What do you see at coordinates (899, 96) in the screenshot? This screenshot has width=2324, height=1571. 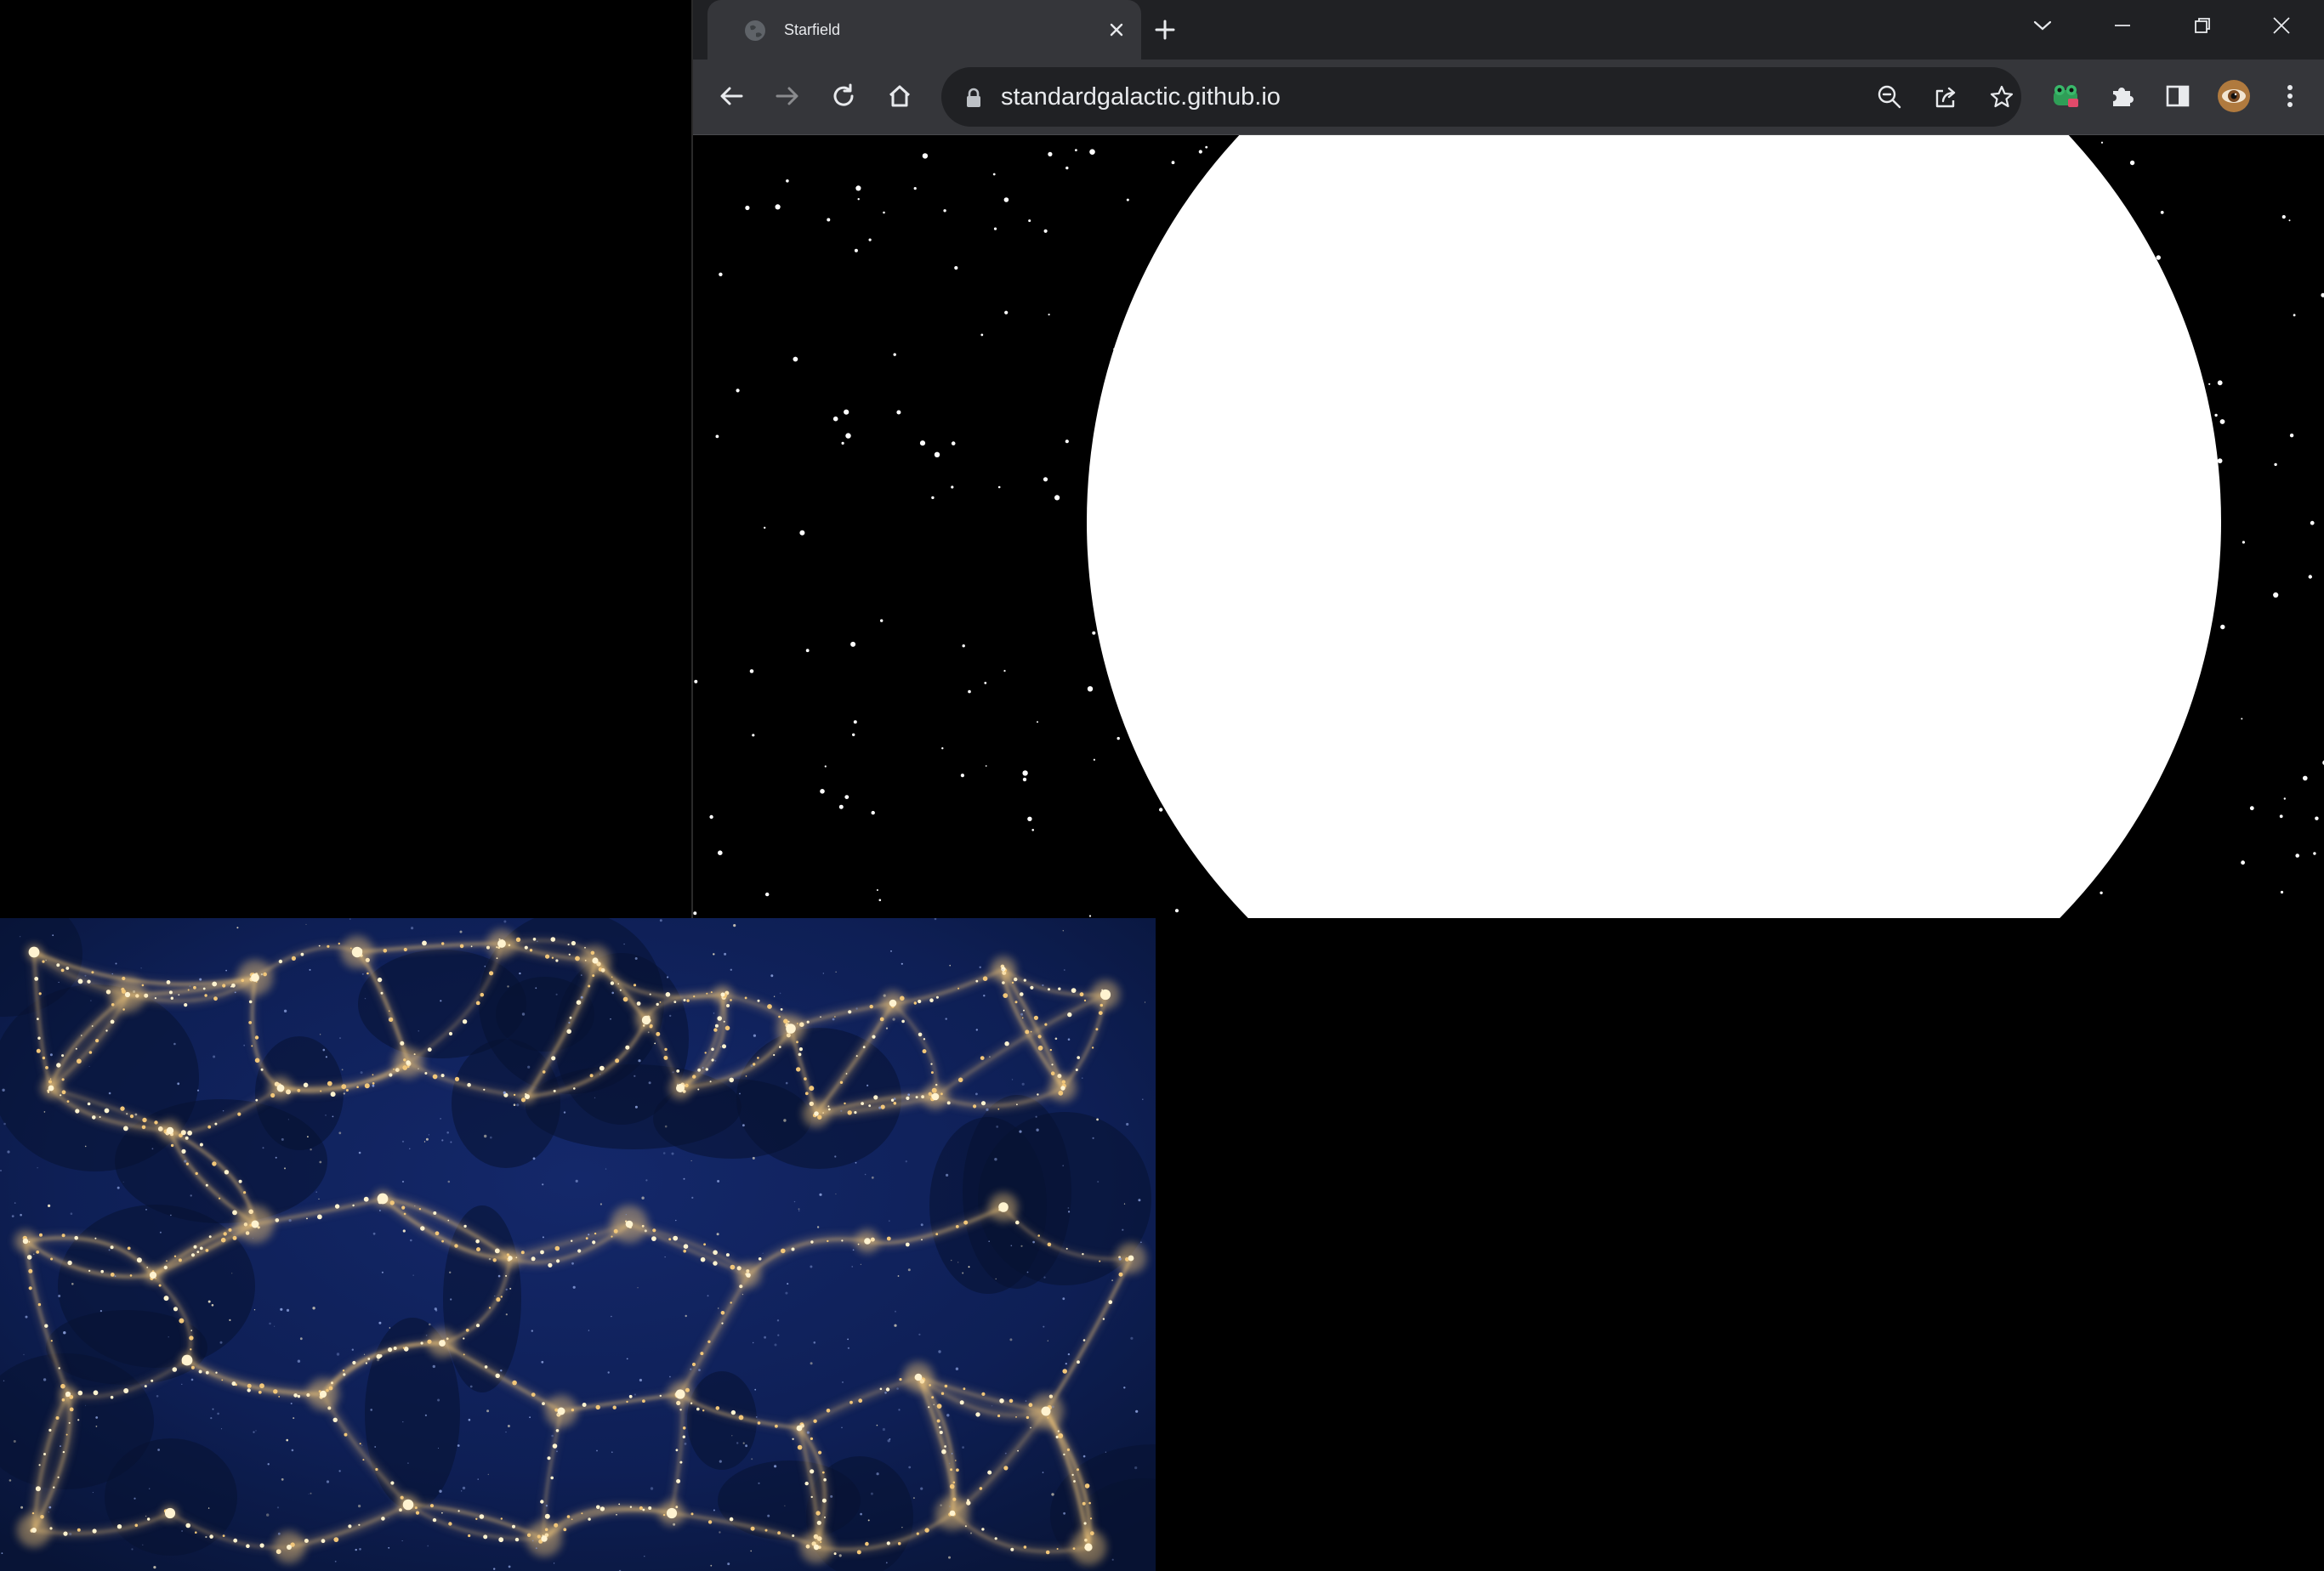 I see `home-icon` at bounding box center [899, 96].